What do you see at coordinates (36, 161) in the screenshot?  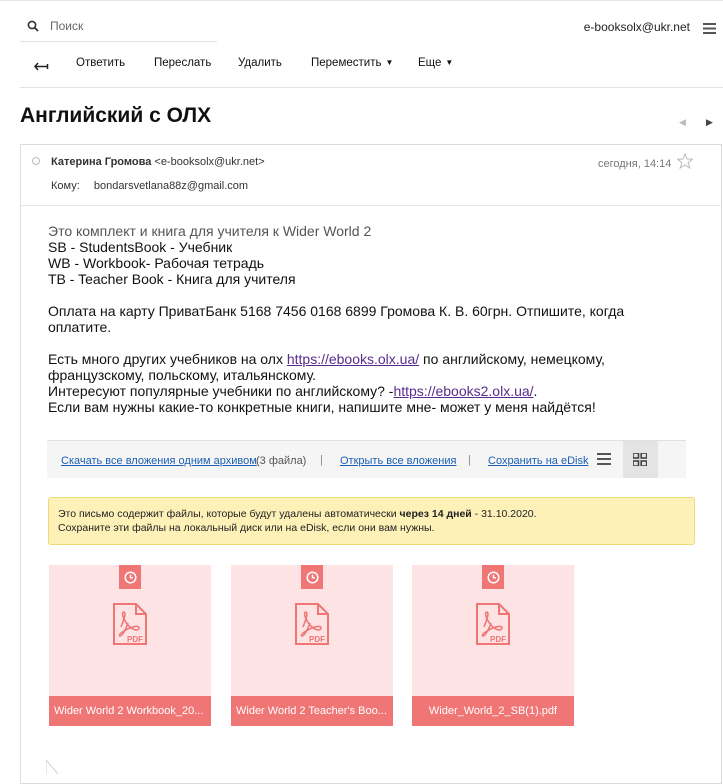 I see `read-status-icon` at bounding box center [36, 161].